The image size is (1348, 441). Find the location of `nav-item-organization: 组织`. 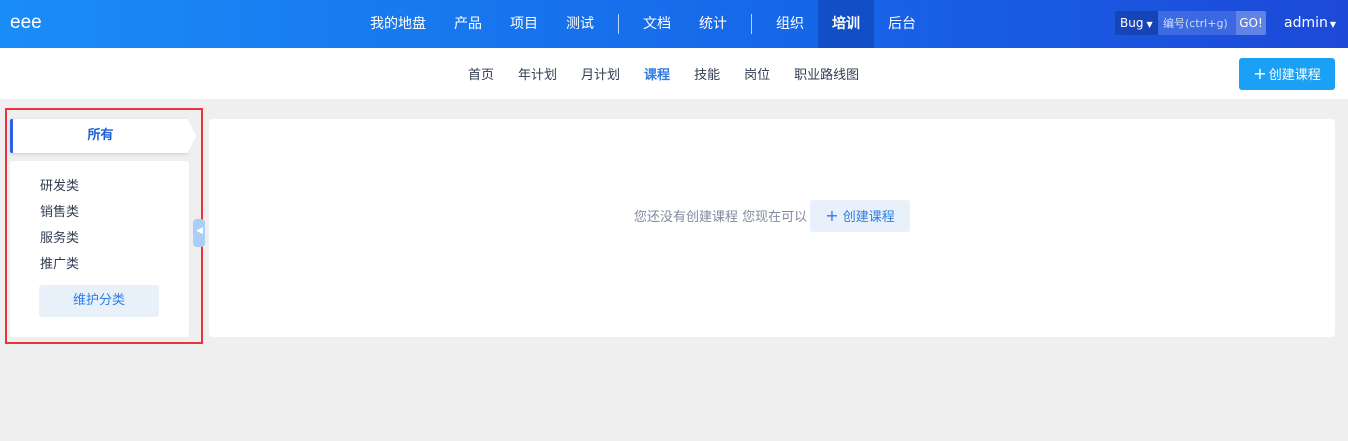

nav-item-organization: 组织 is located at coordinates (790, 24).